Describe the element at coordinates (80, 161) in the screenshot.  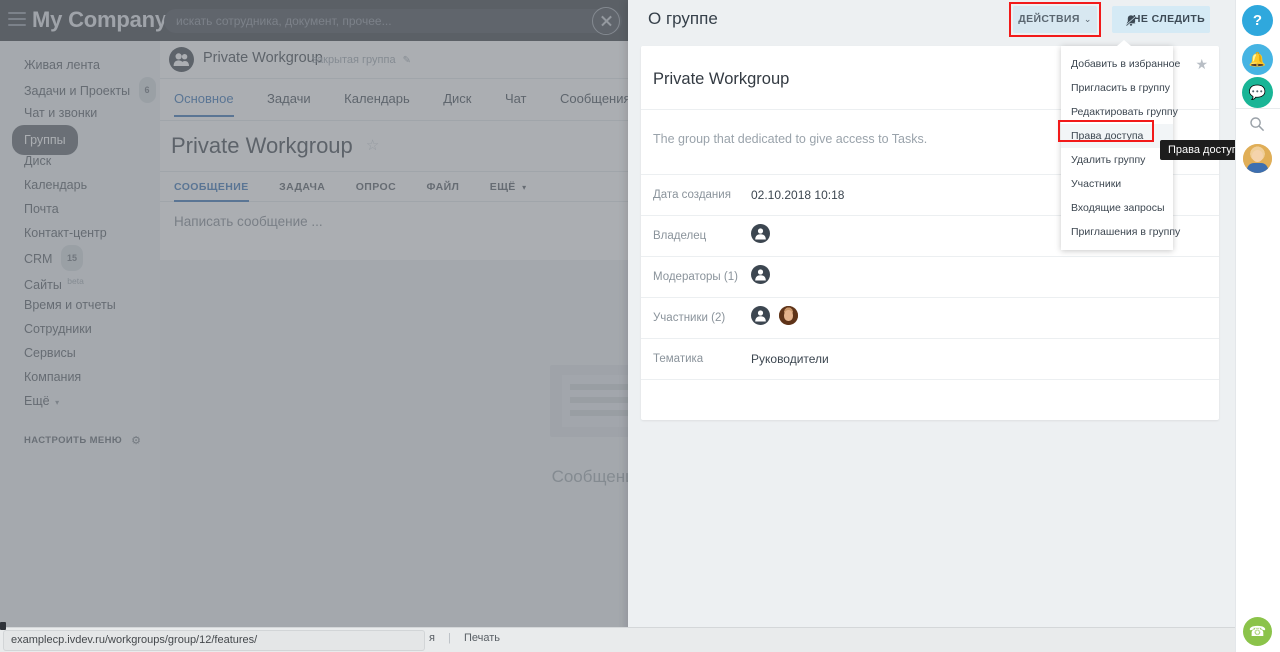
I see `sidebar-item-drive: Диск` at that location.